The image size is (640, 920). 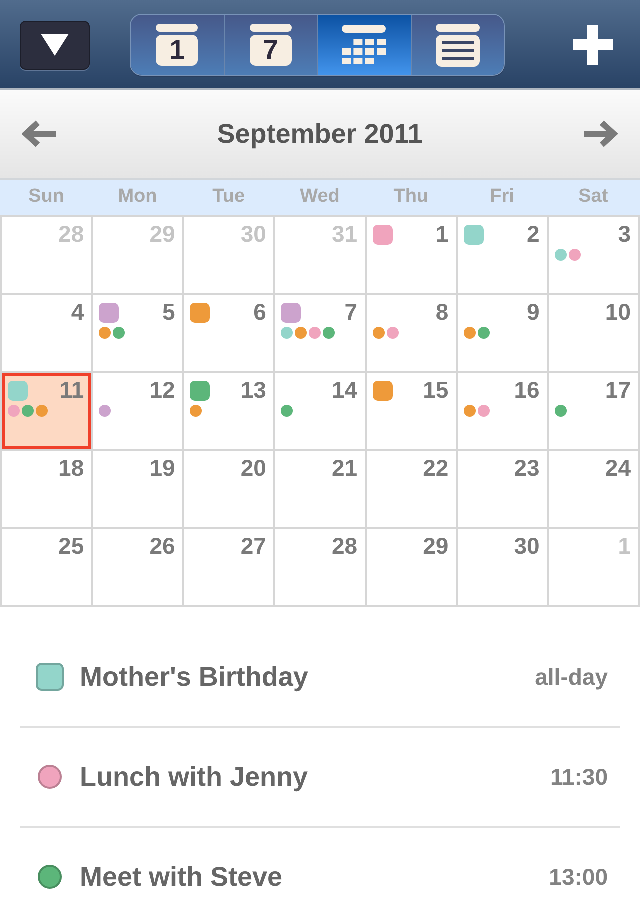 I want to click on day-cell: 29, so click(x=411, y=567).